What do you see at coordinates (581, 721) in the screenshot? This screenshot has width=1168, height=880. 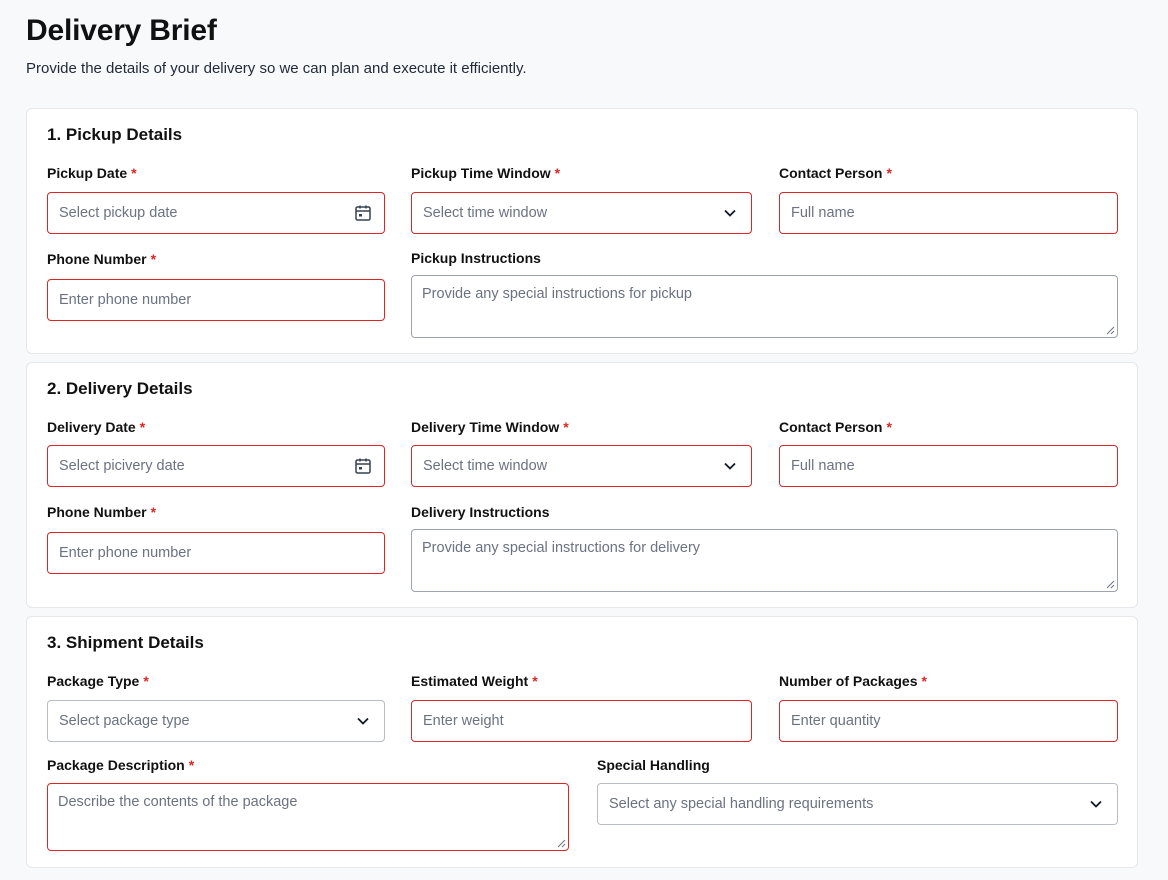 I see `estimated-weight-input: Enter weight` at bounding box center [581, 721].